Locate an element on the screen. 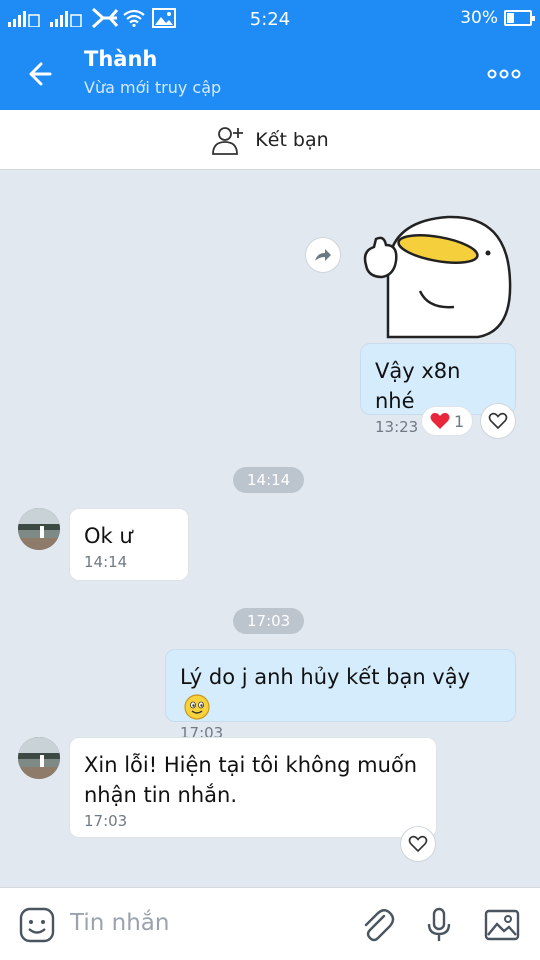 The width and height of the screenshot is (540, 960). clock: 5:24 is located at coordinates (270, 19).